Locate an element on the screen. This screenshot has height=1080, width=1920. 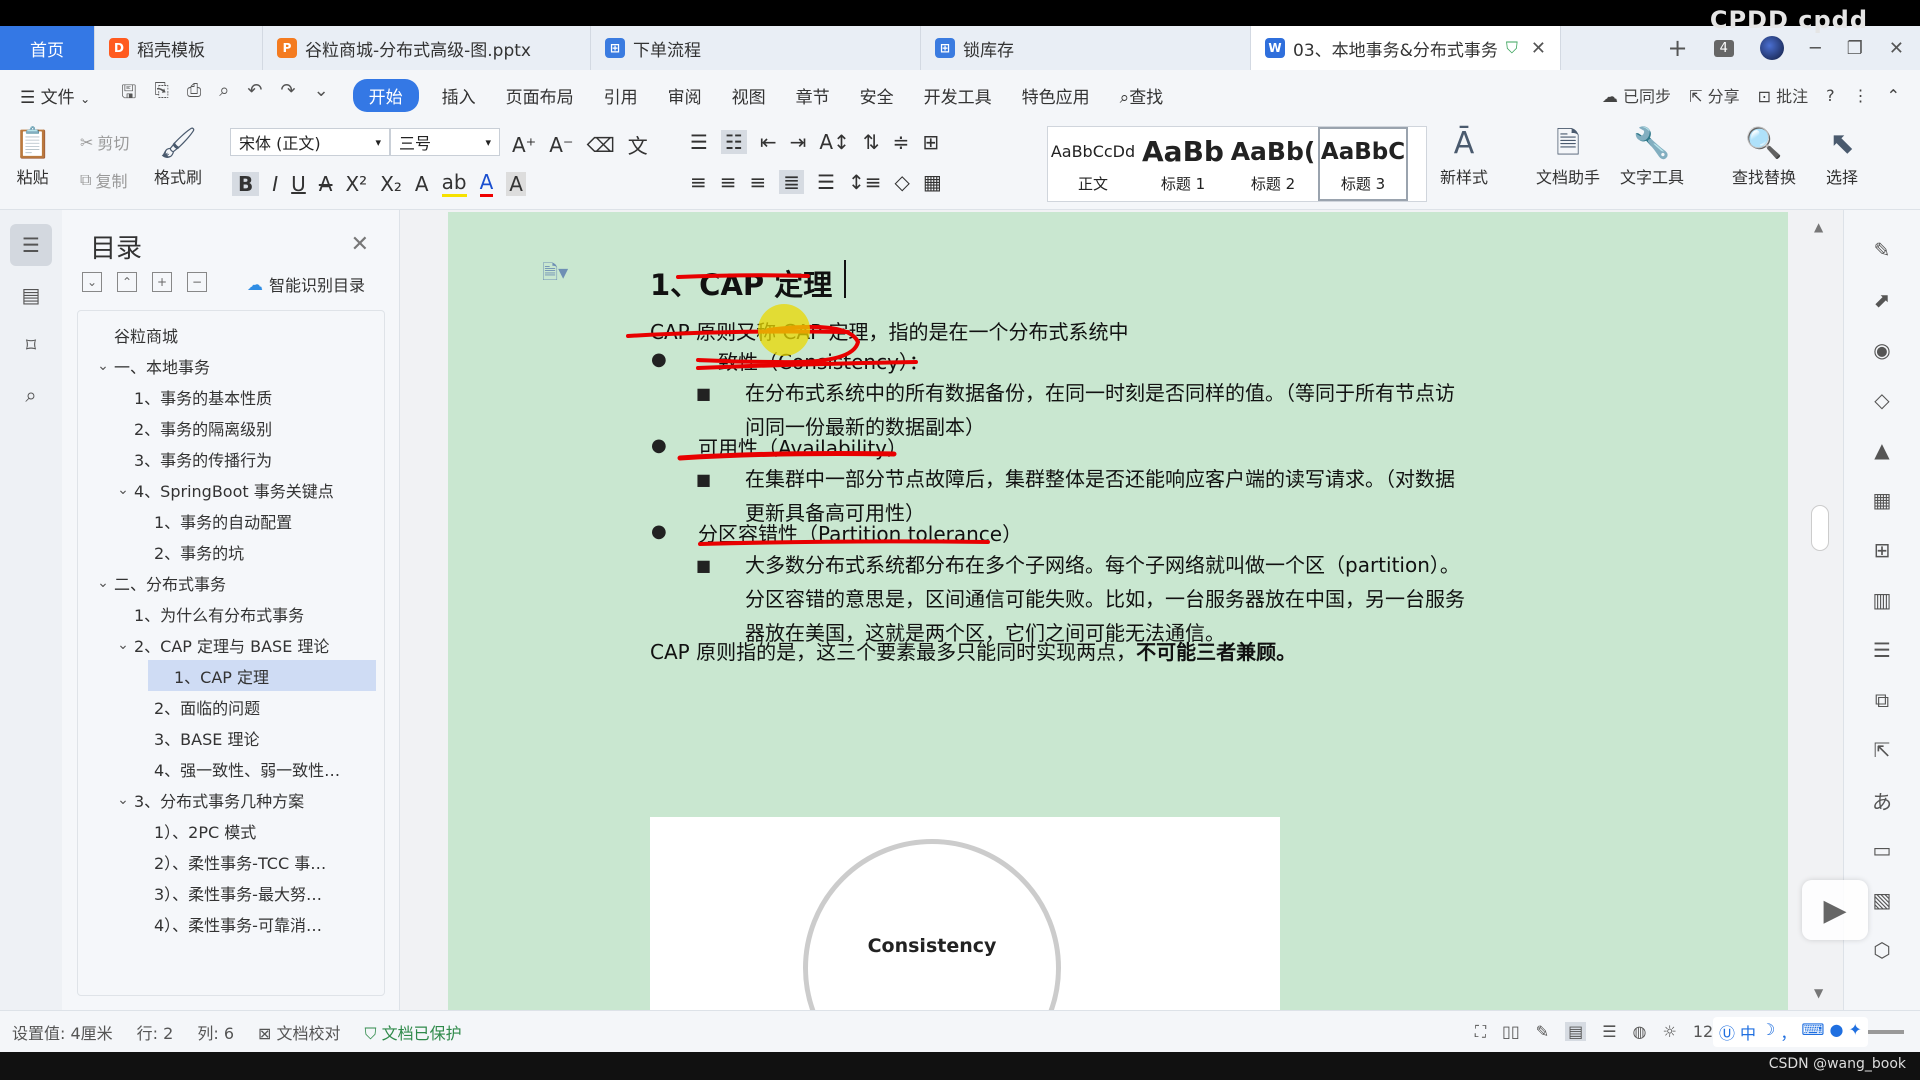
ime-toolbar: Ⓤ 中 ☽ ， ⌨ ● ✦ is located at coordinates (1790, 1032).